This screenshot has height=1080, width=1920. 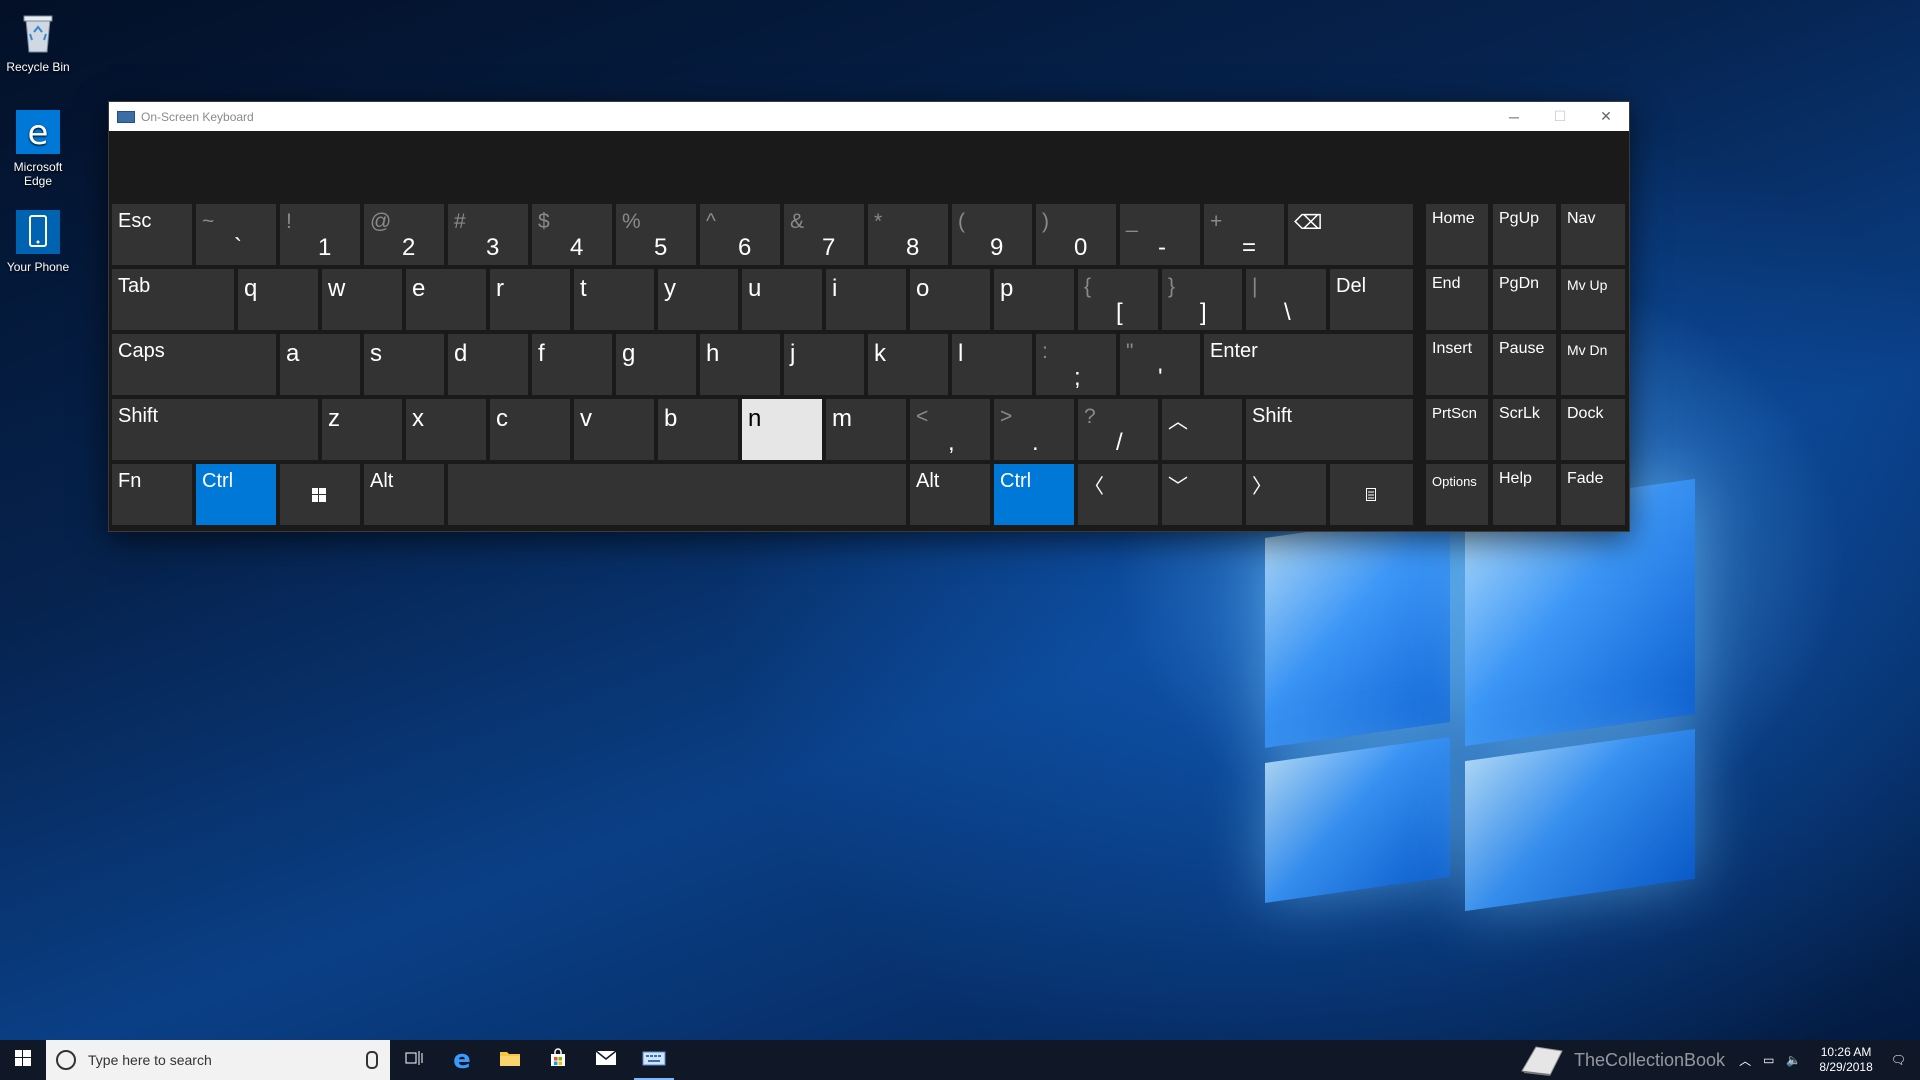 What do you see at coordinates (1745, 1060) in the screenshot?
I see `chevron-up-icon: ︿` at bounding box center [1745, 1060].